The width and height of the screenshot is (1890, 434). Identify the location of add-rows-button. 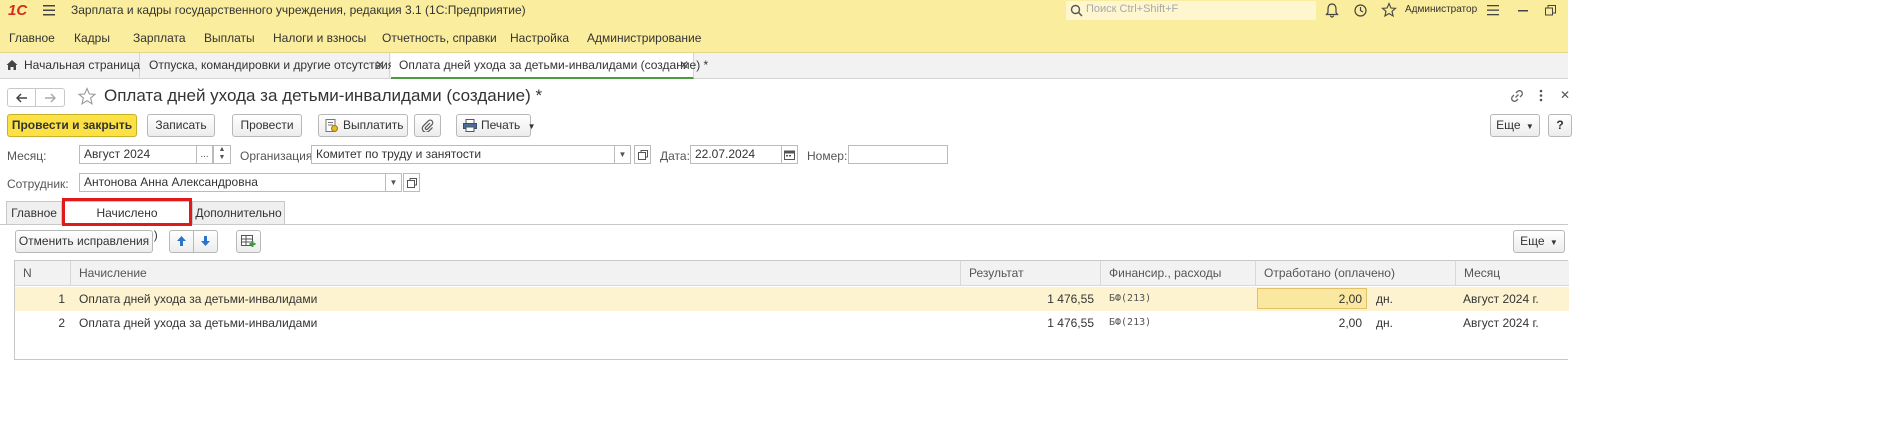
(248, 241).